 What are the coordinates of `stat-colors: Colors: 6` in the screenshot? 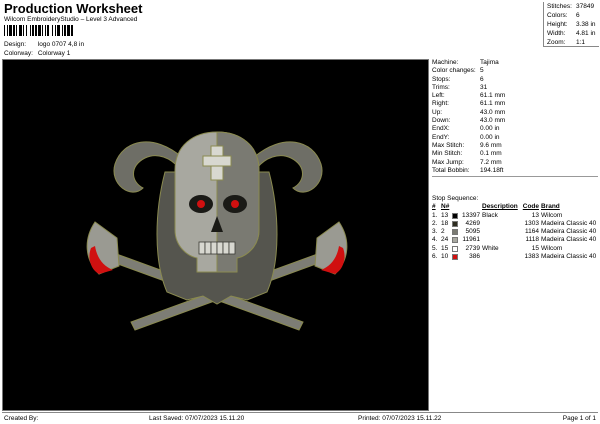 It's located at (563, 15).